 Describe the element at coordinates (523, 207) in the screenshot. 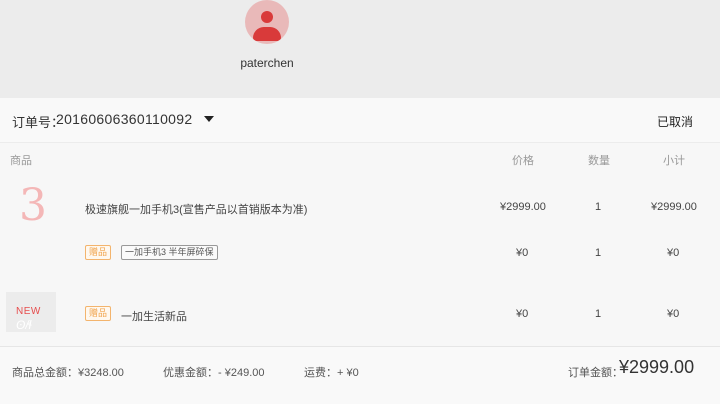

I see `product-price: ¥2999.00` at that location.